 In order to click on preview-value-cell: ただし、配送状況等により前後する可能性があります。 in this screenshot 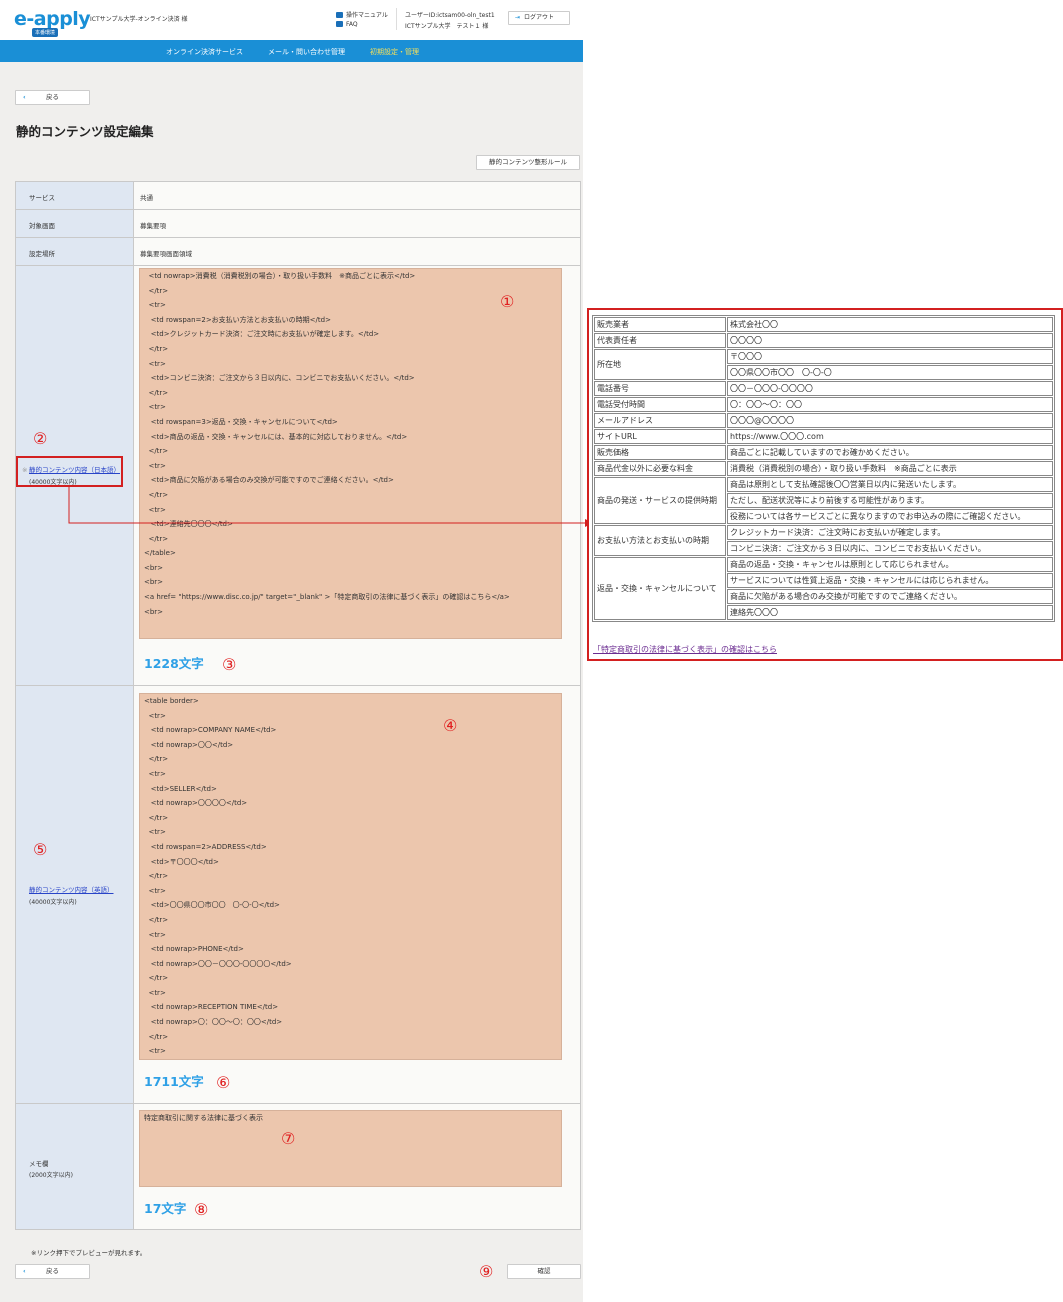, I will do `click(890, 500)`.